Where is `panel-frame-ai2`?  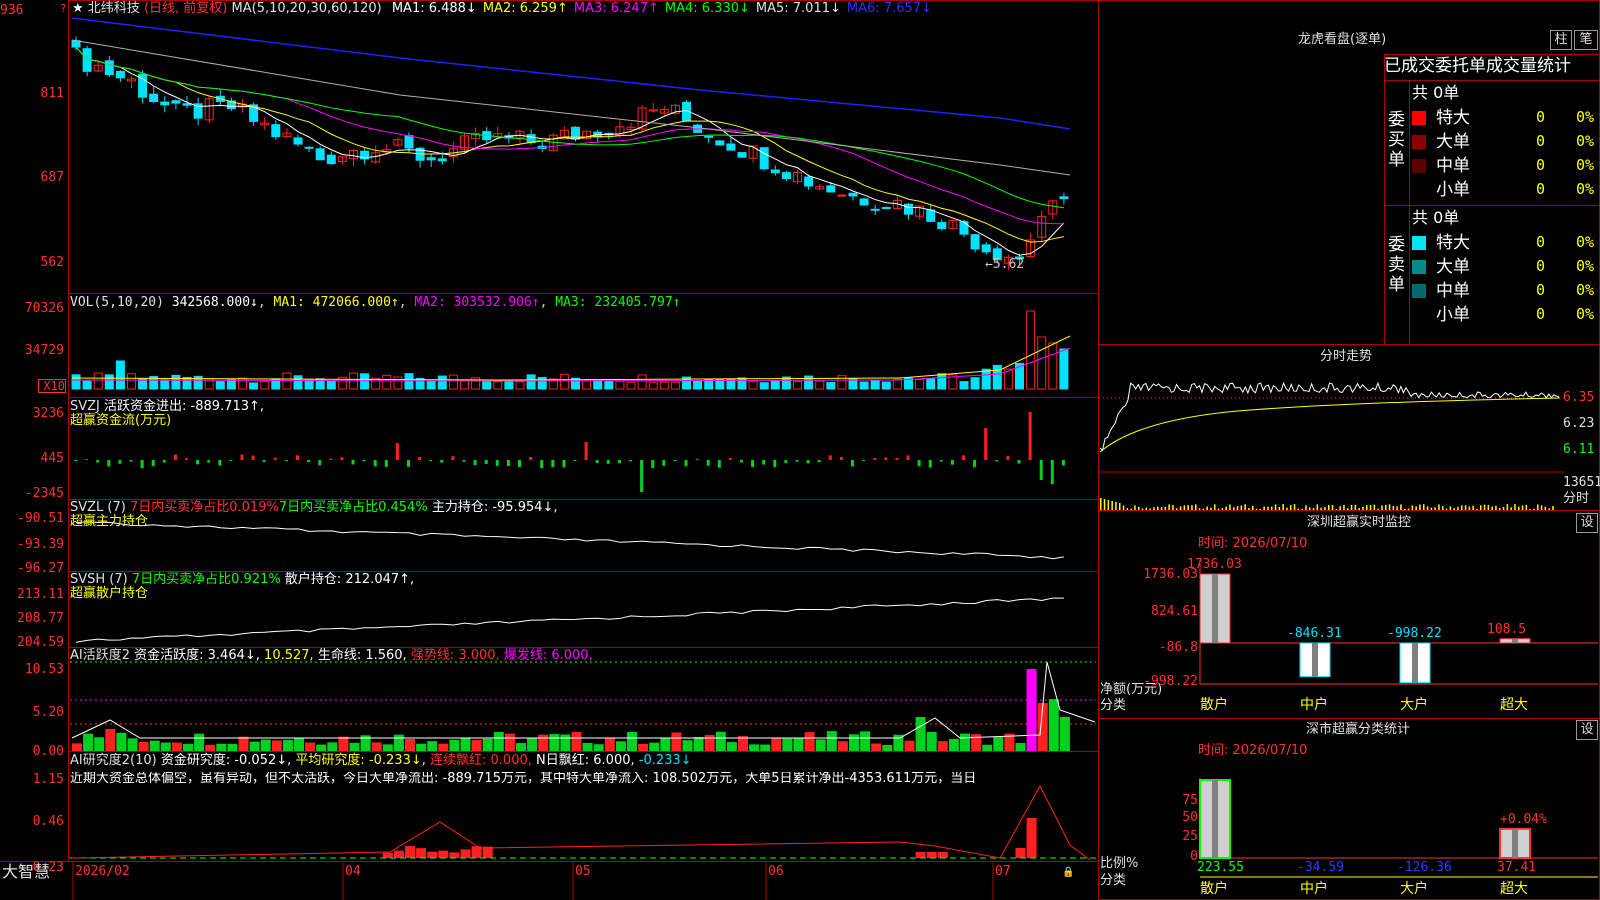
panel-frame-ai2 is located at coordinates (583, 806).